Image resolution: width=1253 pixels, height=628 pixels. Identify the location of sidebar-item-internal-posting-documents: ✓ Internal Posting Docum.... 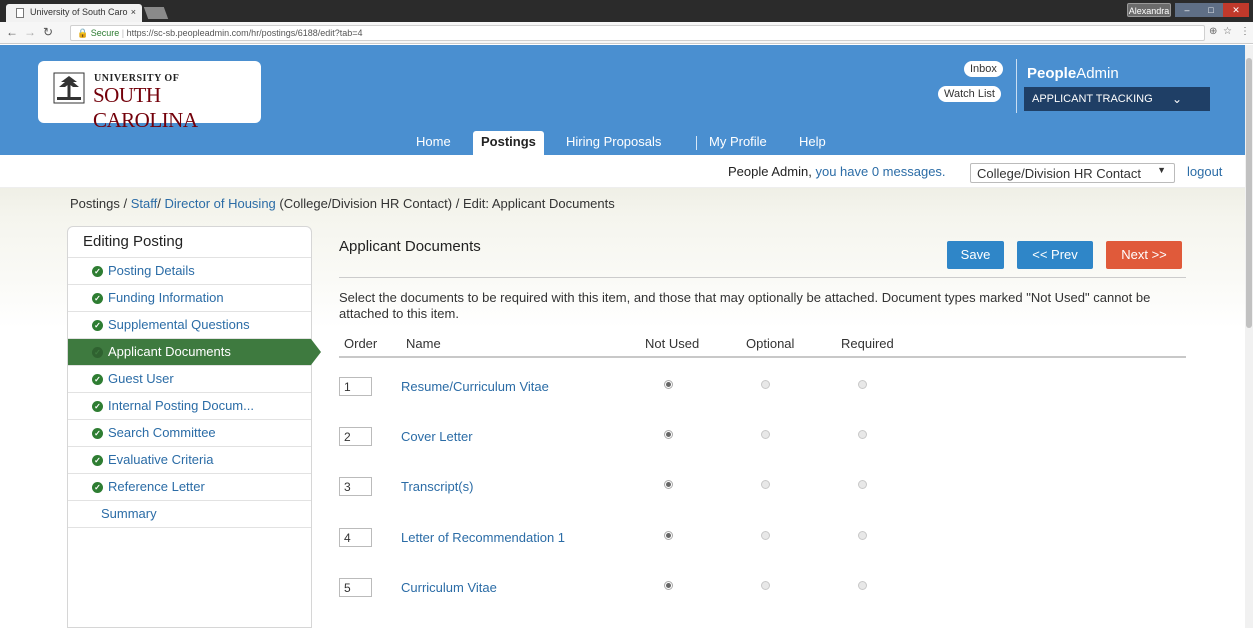
(189, 405).